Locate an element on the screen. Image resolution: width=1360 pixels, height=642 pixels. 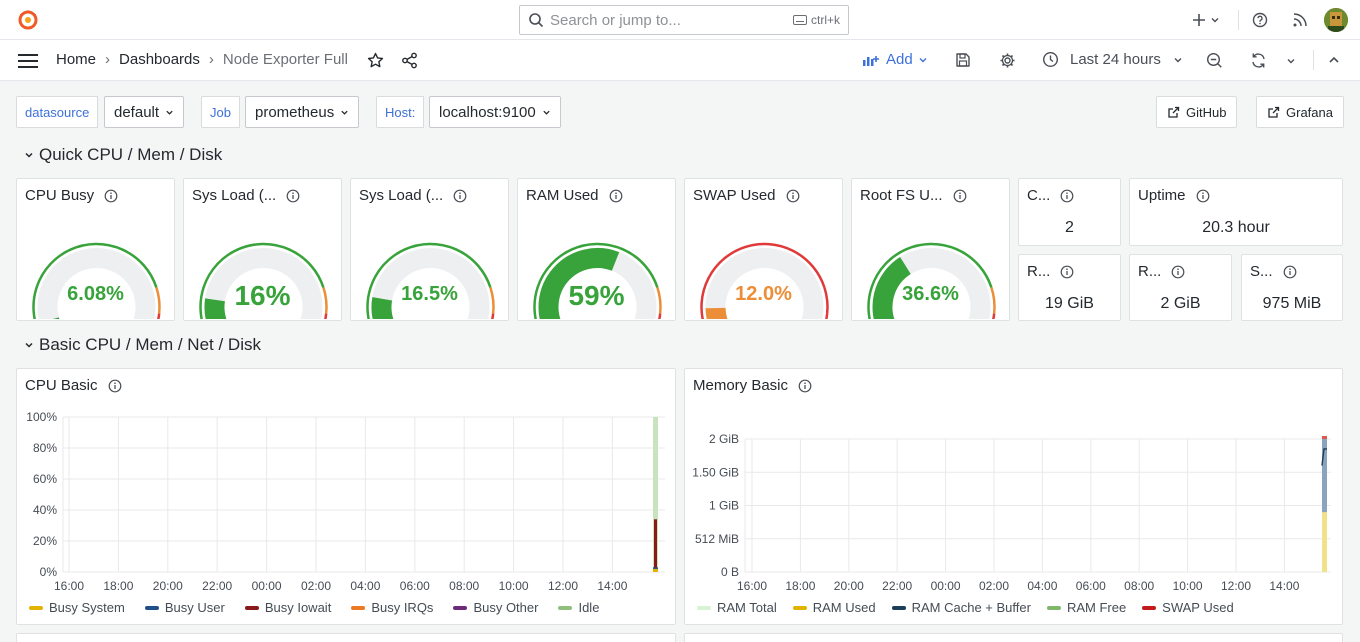
stat-panel-ram-total: R... 2 GiB is located at coordinates (1180, 287).